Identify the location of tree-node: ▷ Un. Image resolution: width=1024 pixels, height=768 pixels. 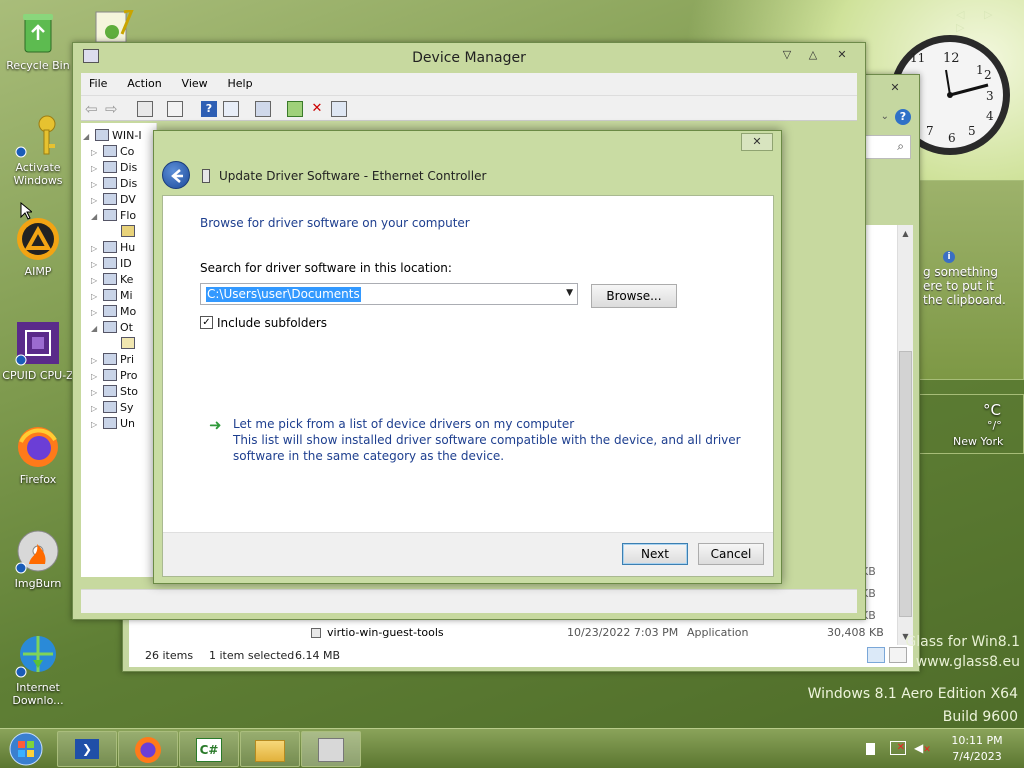
(113, 424).